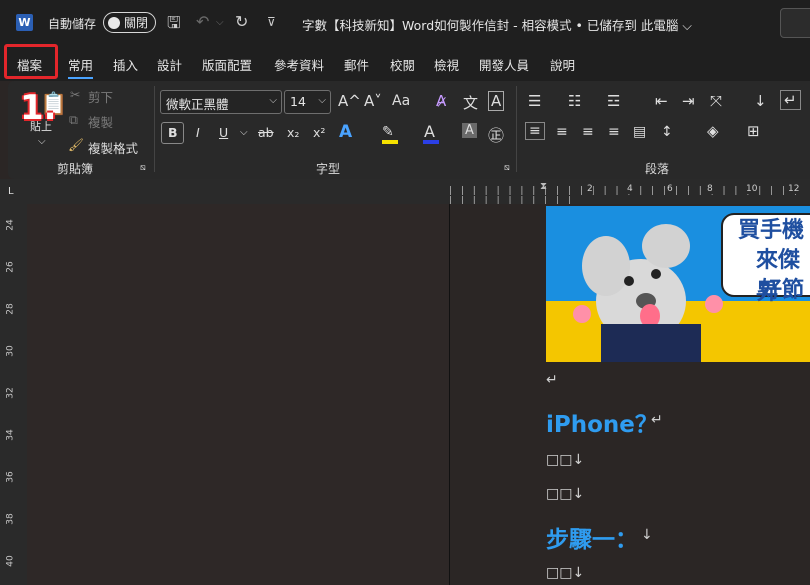 This screenshot has width=810, height=585. I want to click on distributed-icon: ▤, so click(639, 132).